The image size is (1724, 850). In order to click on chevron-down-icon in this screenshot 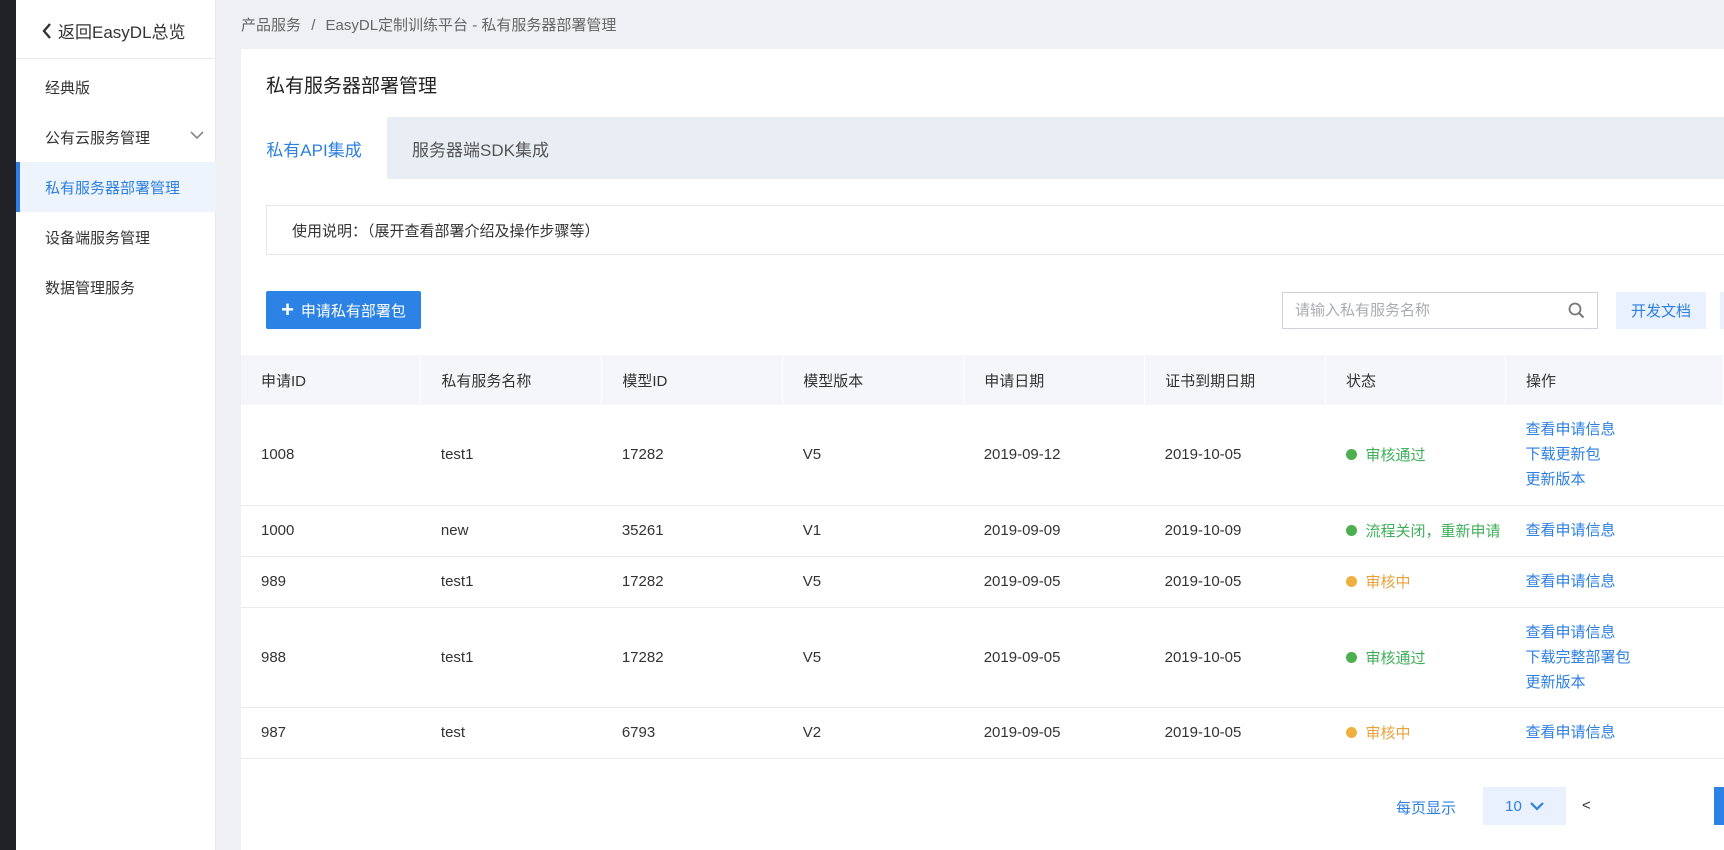, I will do `click(1537, 806)`.